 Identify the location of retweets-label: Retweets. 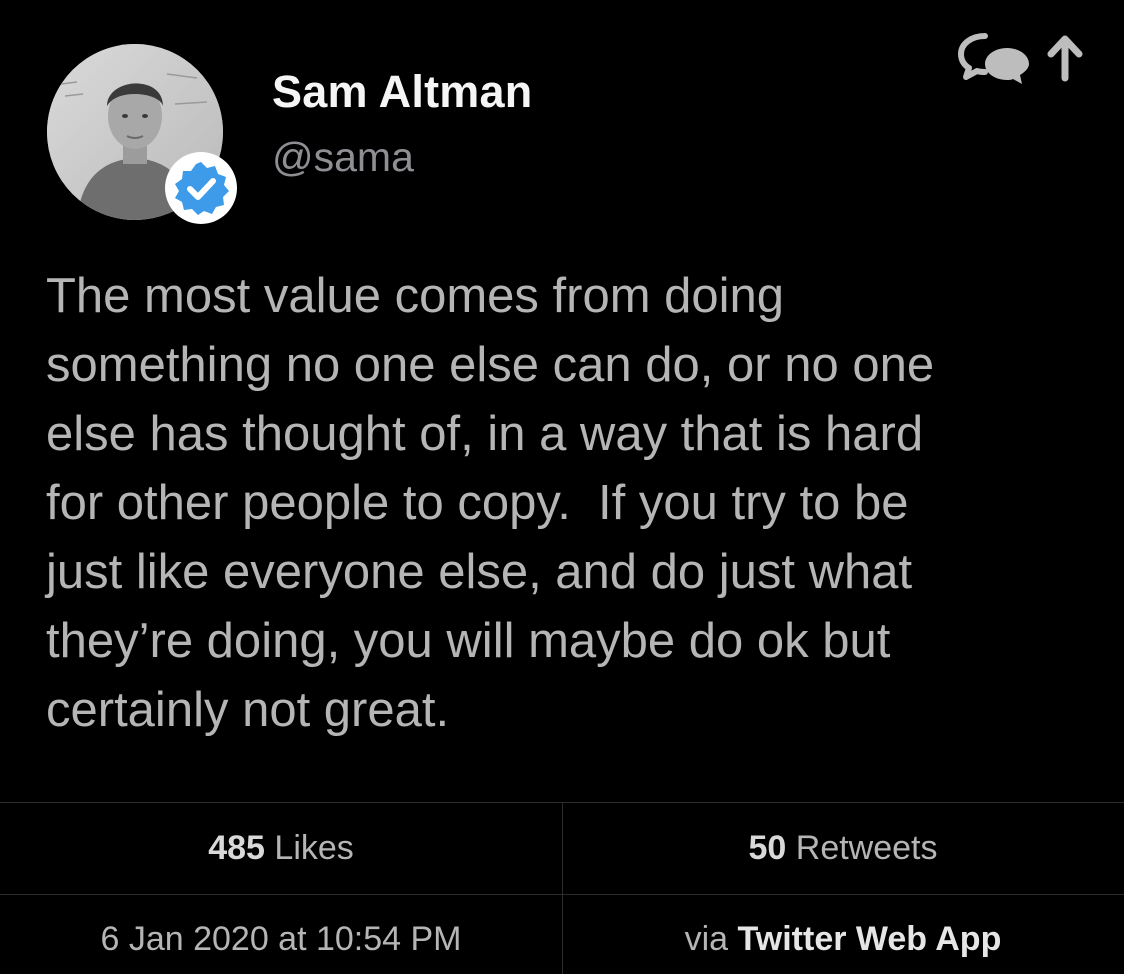
(866, 848).